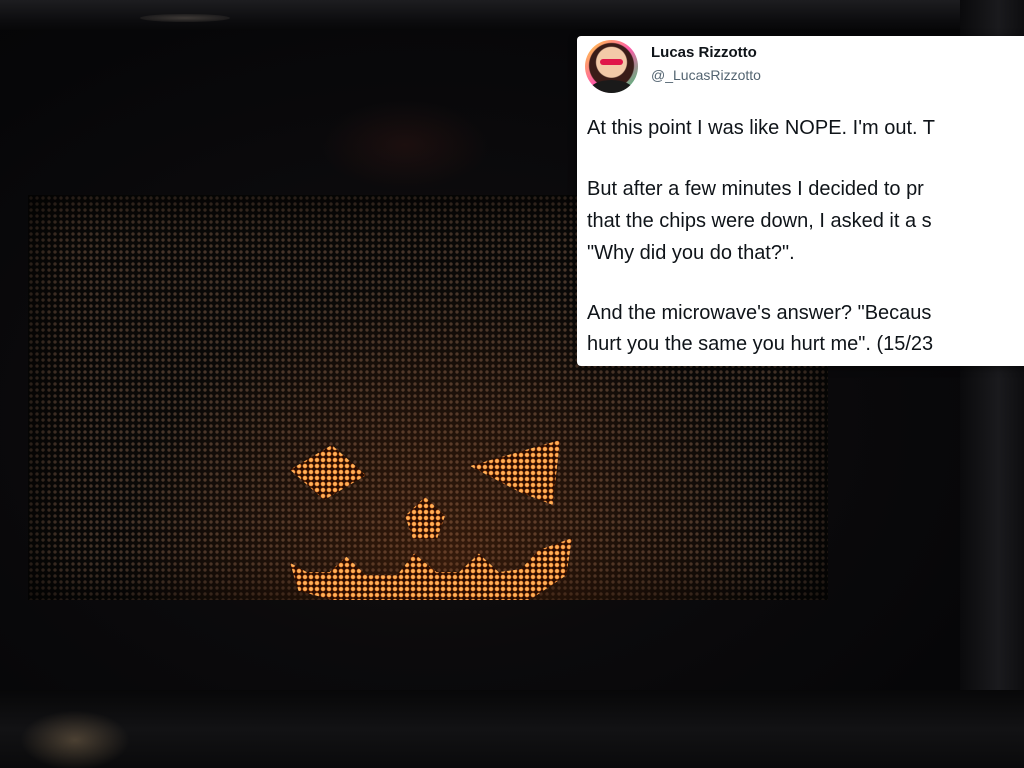 Image resolution: width=1024 pixels, height=768 pixels. Describe the element at coordinates (704, 52) in the screenshot. I see `tweet-author-name: Lucas Rizzotto` at that location.